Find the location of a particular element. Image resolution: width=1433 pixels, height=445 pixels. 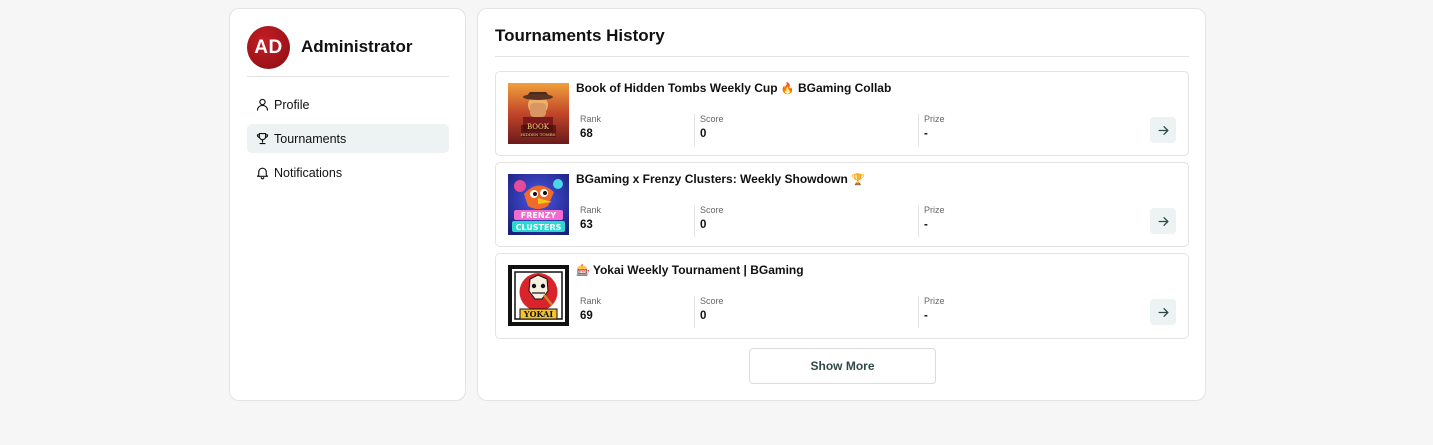

trophy-icon is located at coordinates (262, 138).